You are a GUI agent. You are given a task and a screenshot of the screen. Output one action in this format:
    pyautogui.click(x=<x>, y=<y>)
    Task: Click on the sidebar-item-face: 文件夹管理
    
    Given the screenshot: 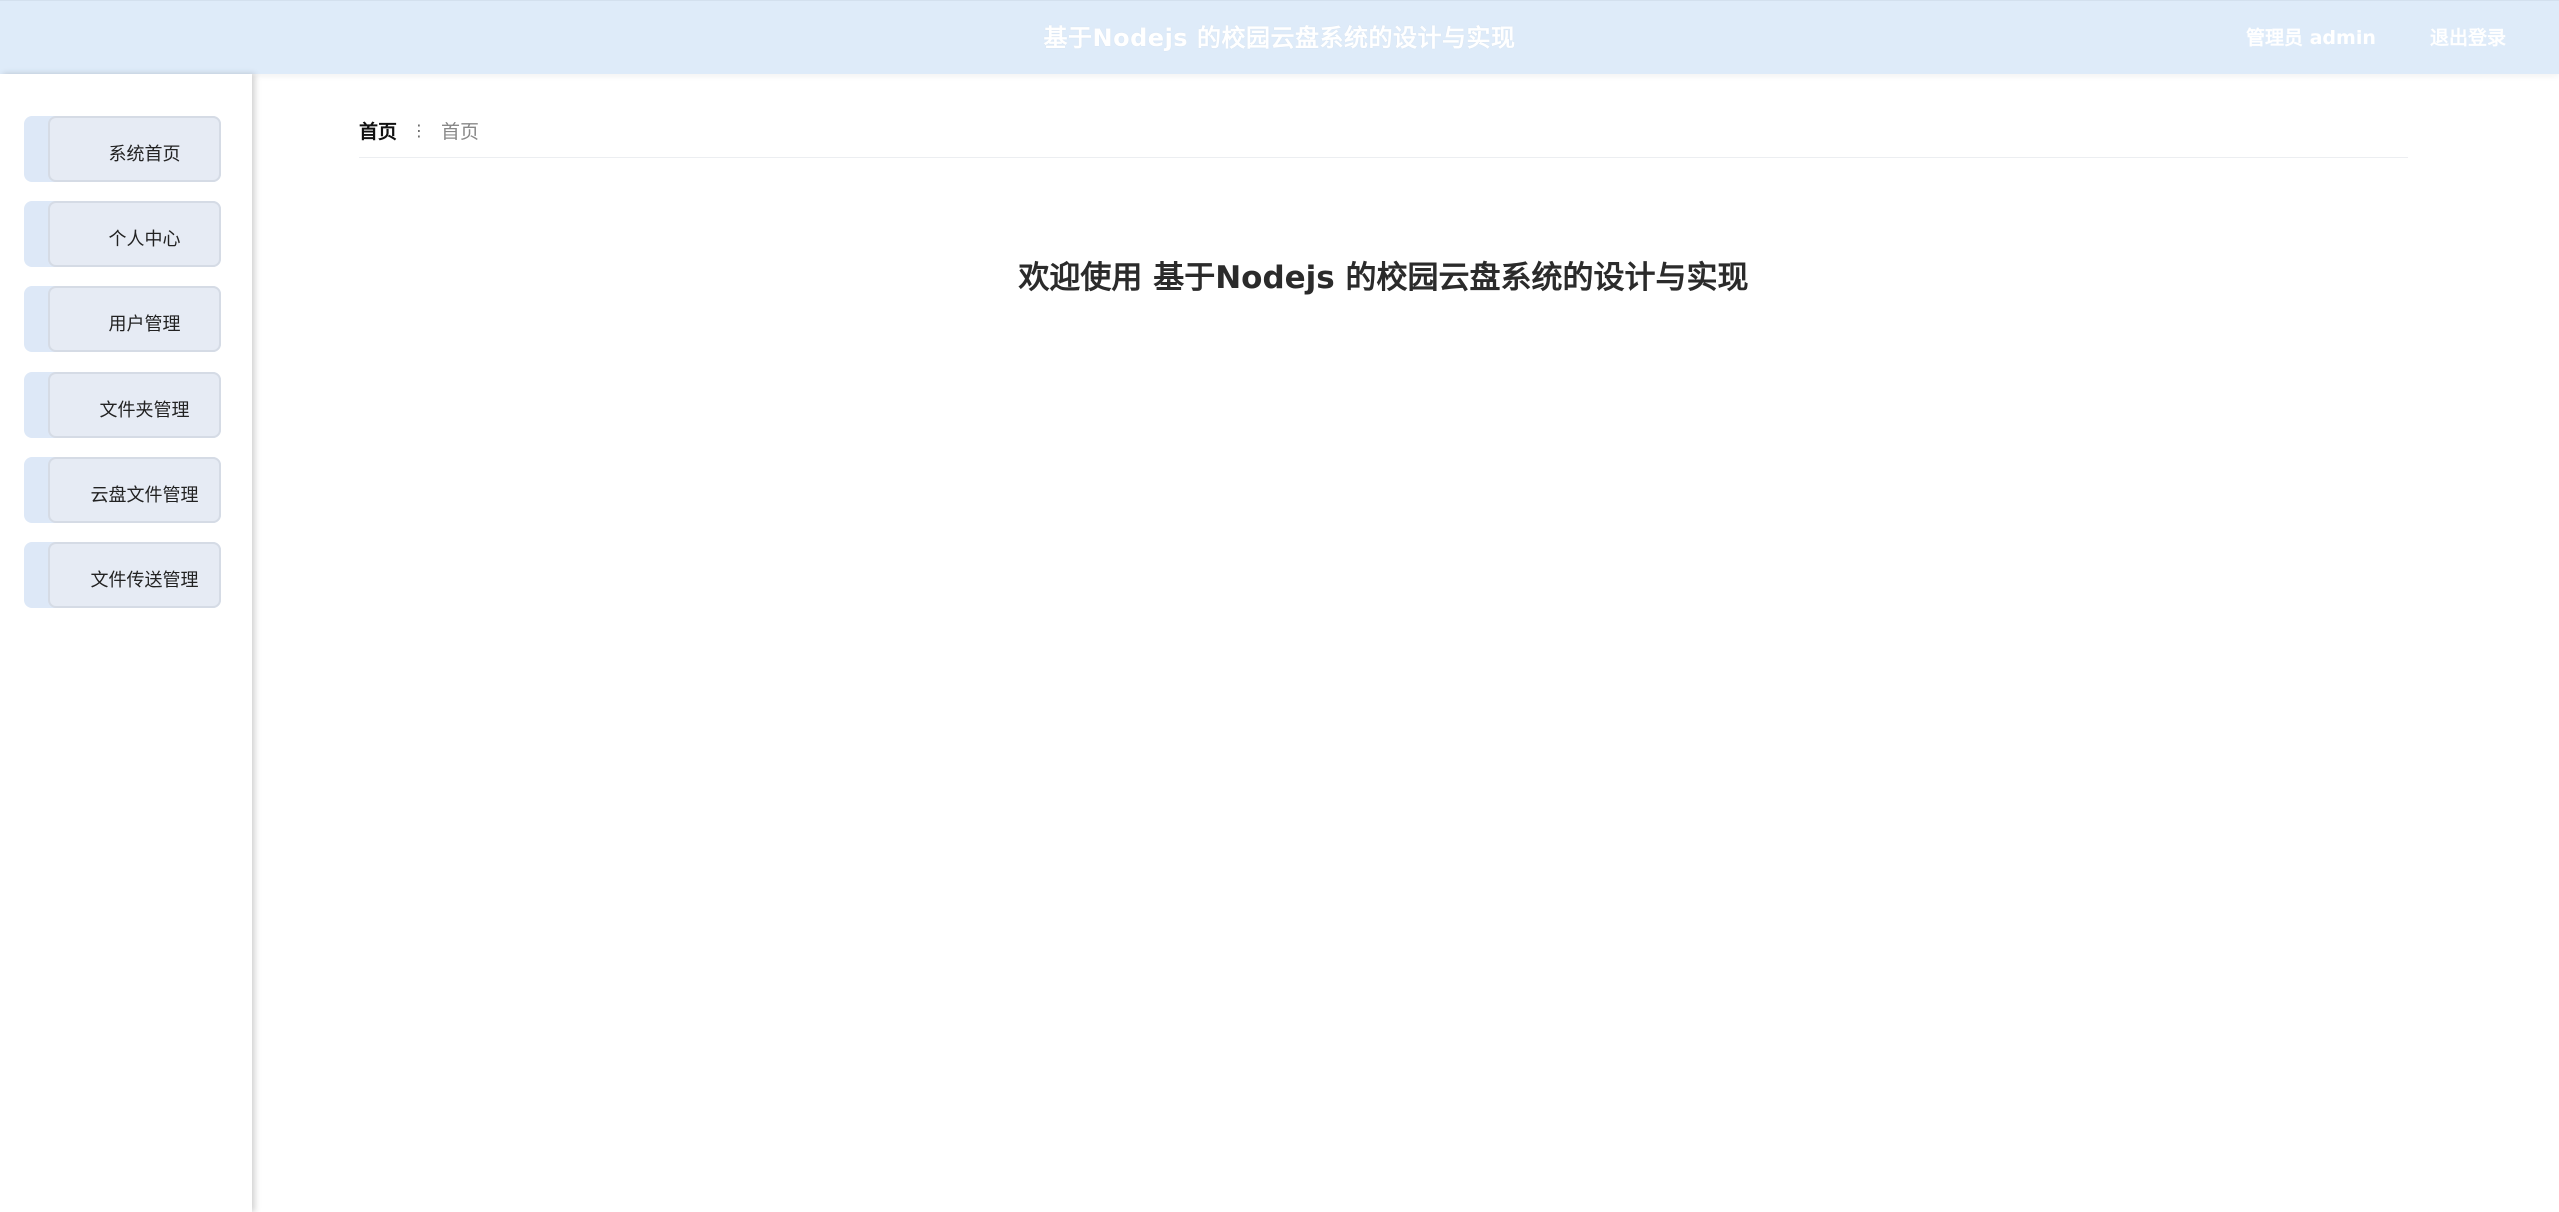 What is the action you would take?
    pyautogui.click(x=134, y=405)
    